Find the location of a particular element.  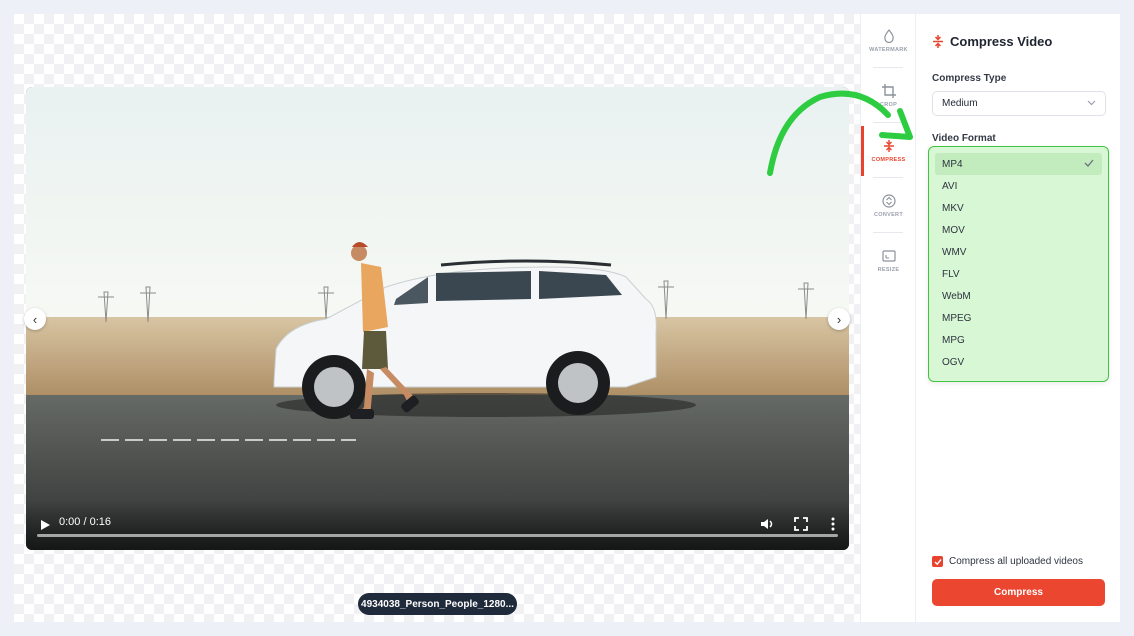

format-option-mpeg: MPEG is located at coordinates (1018, 318).